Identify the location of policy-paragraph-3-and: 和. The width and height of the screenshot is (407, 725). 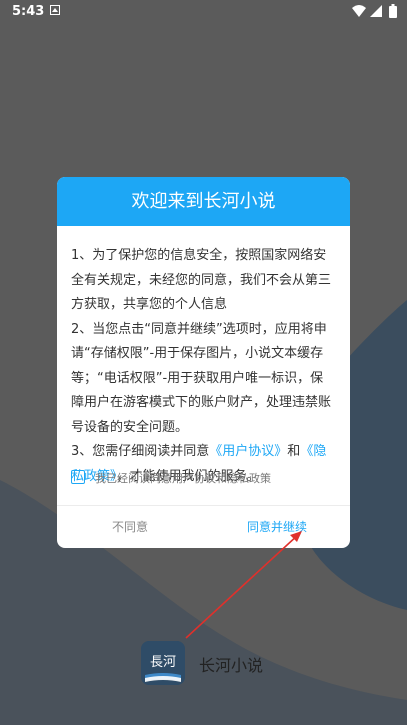
(294, 451).